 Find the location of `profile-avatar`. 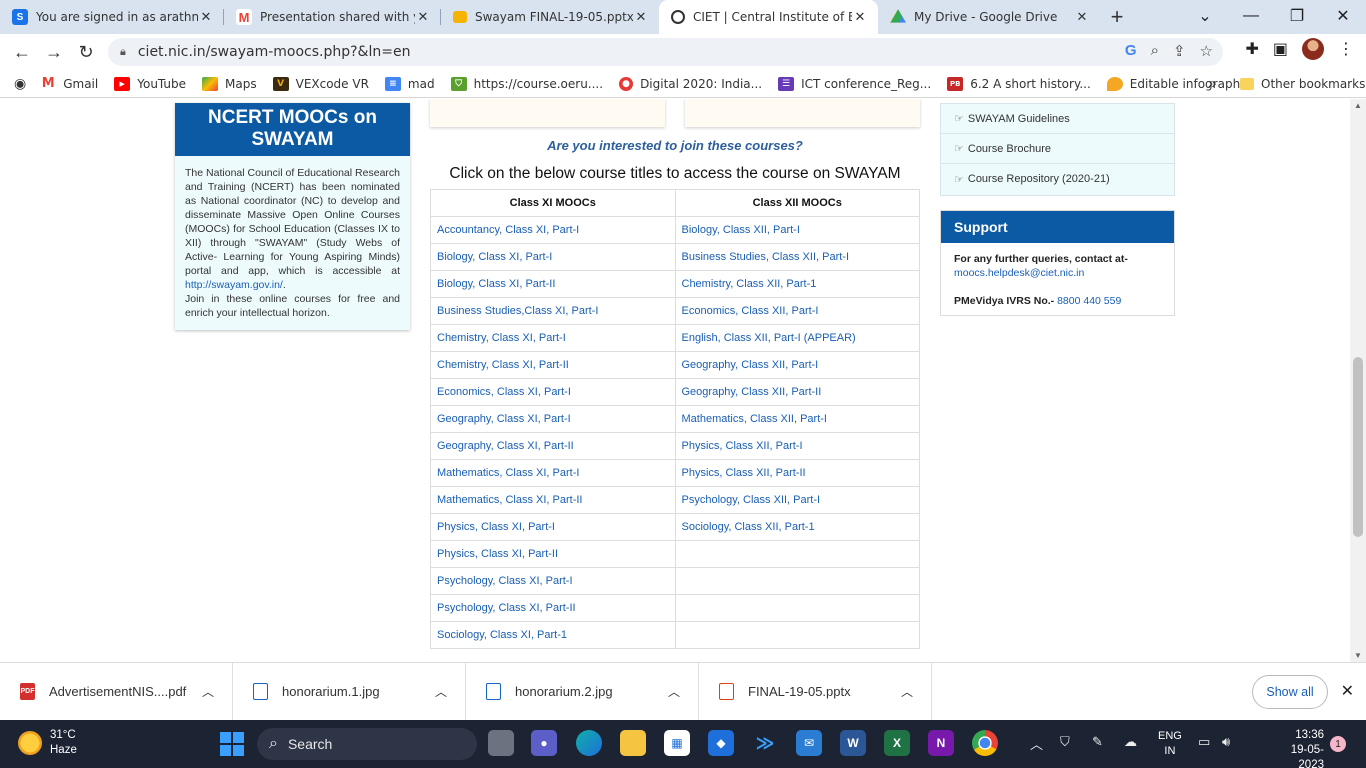

profile-avatar is located at coordinates (1313, 49).